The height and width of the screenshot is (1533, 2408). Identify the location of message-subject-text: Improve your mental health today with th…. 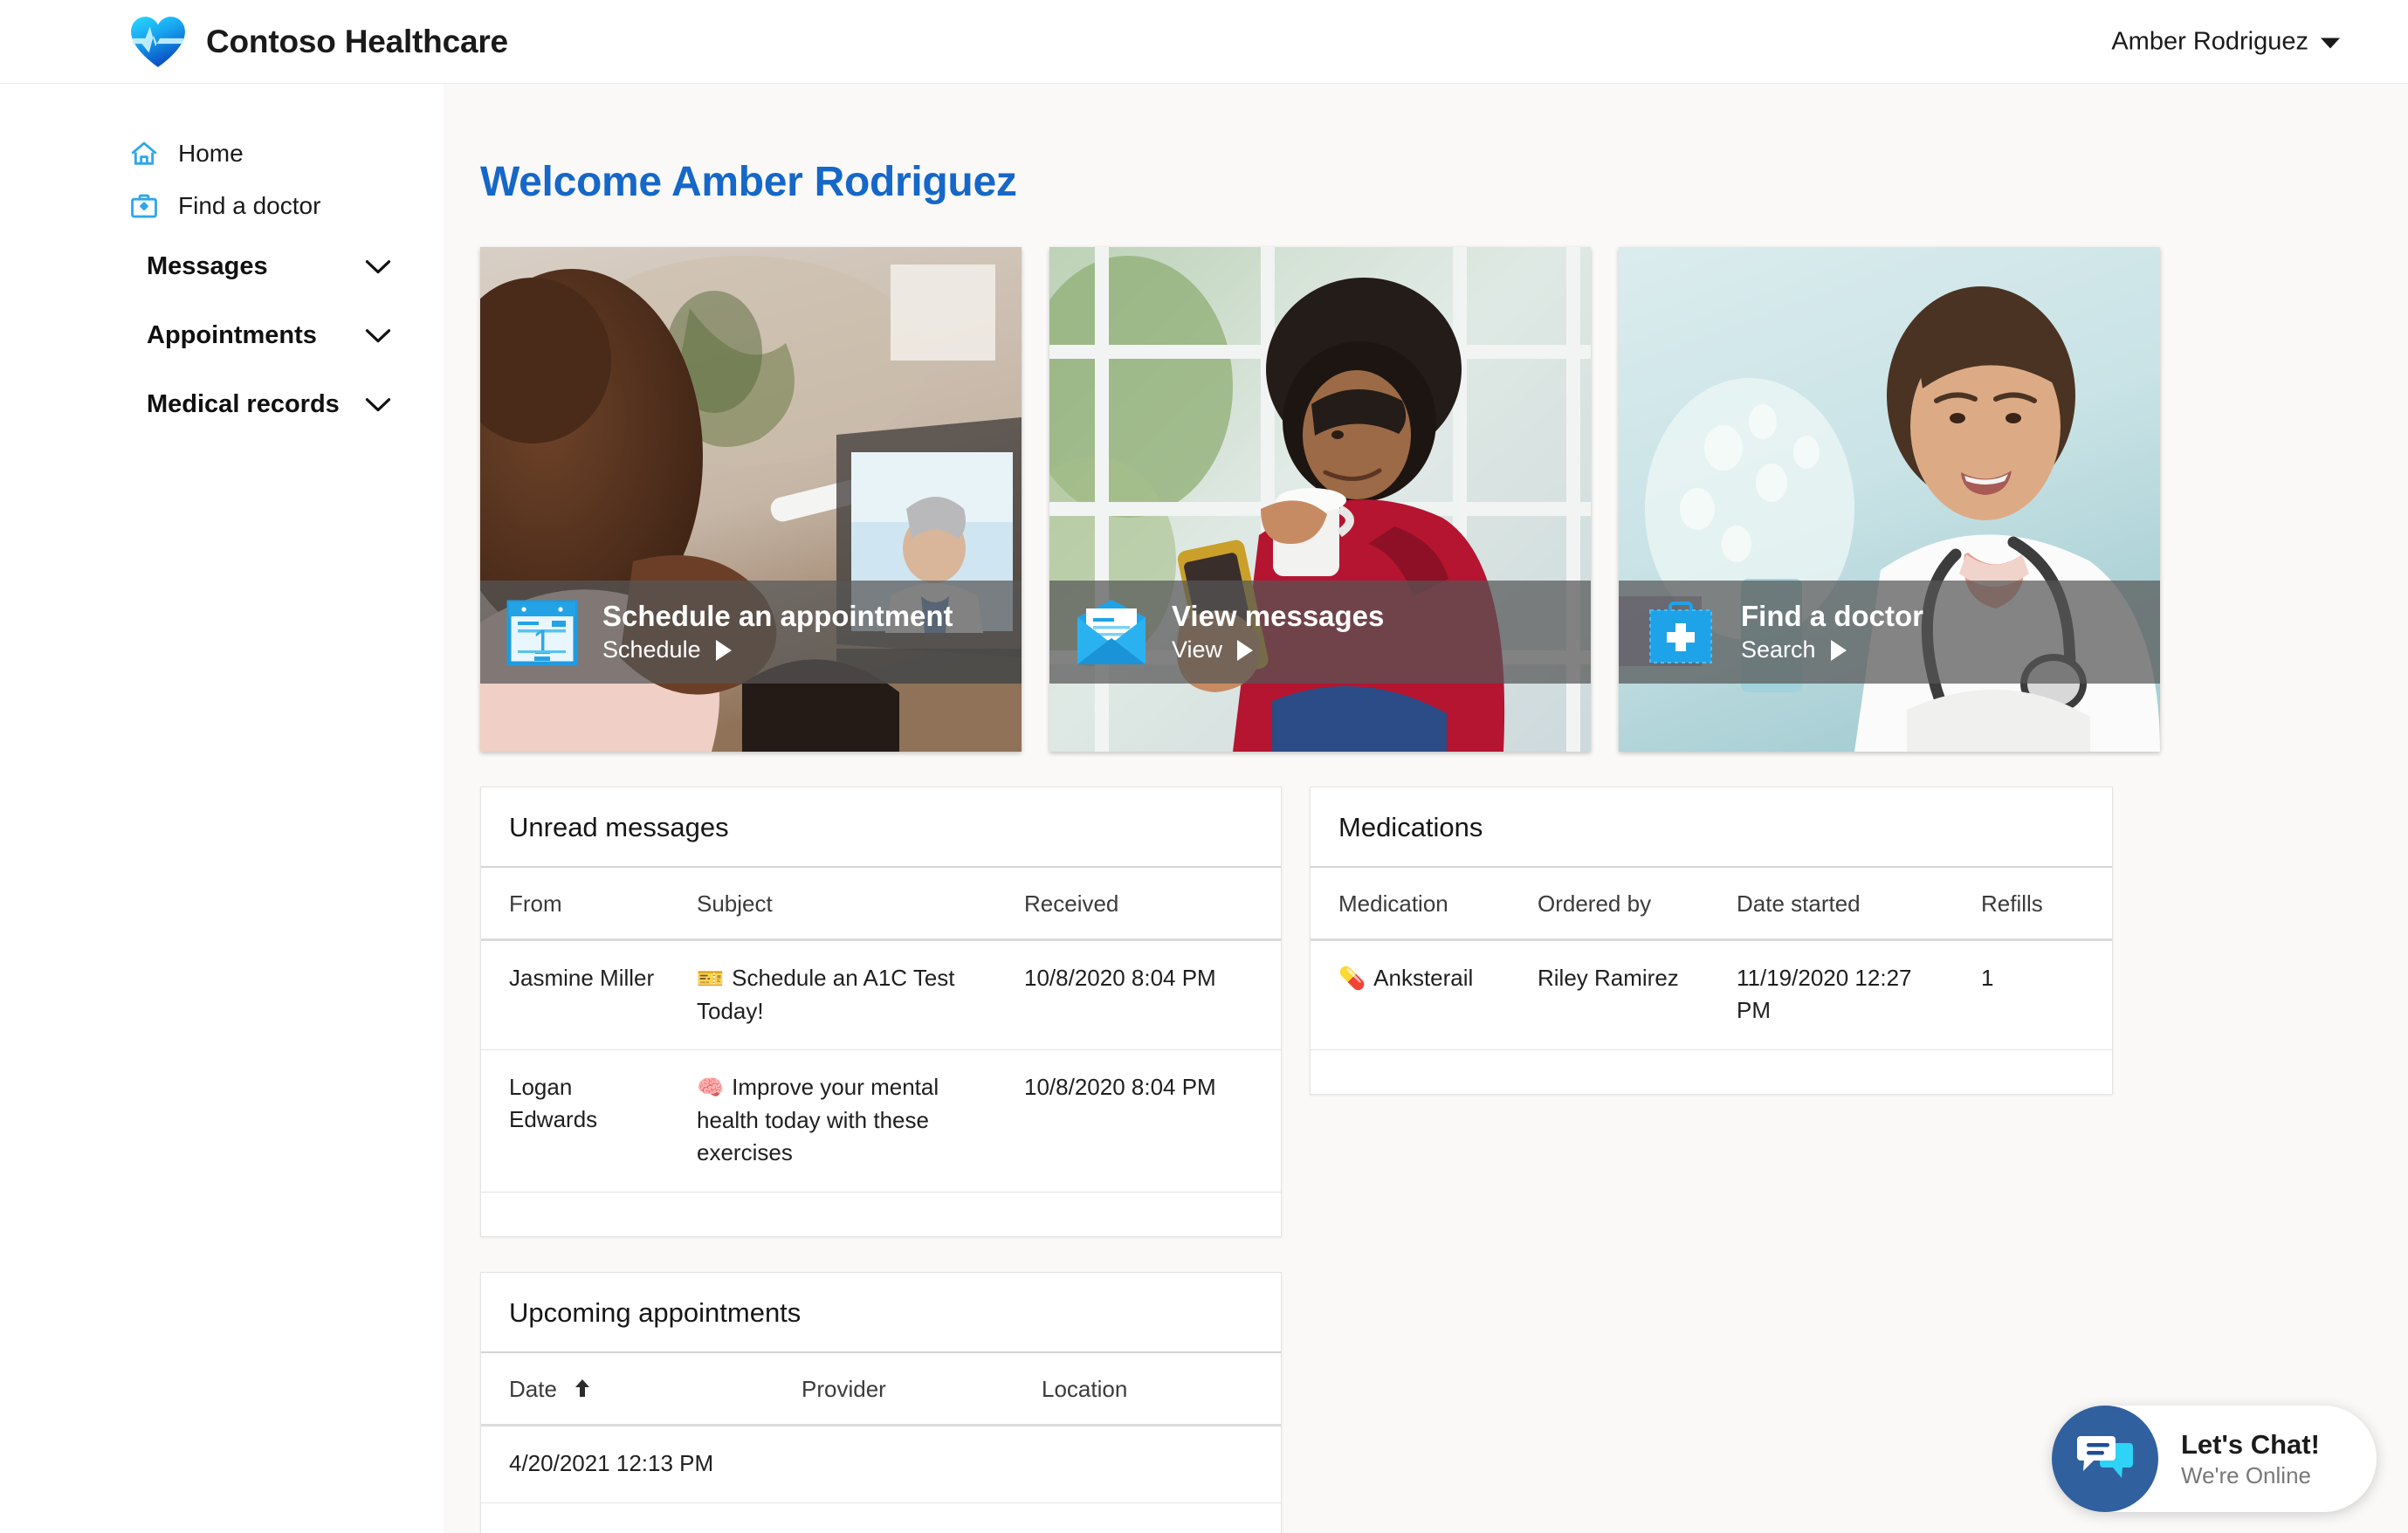
(818, 1119).